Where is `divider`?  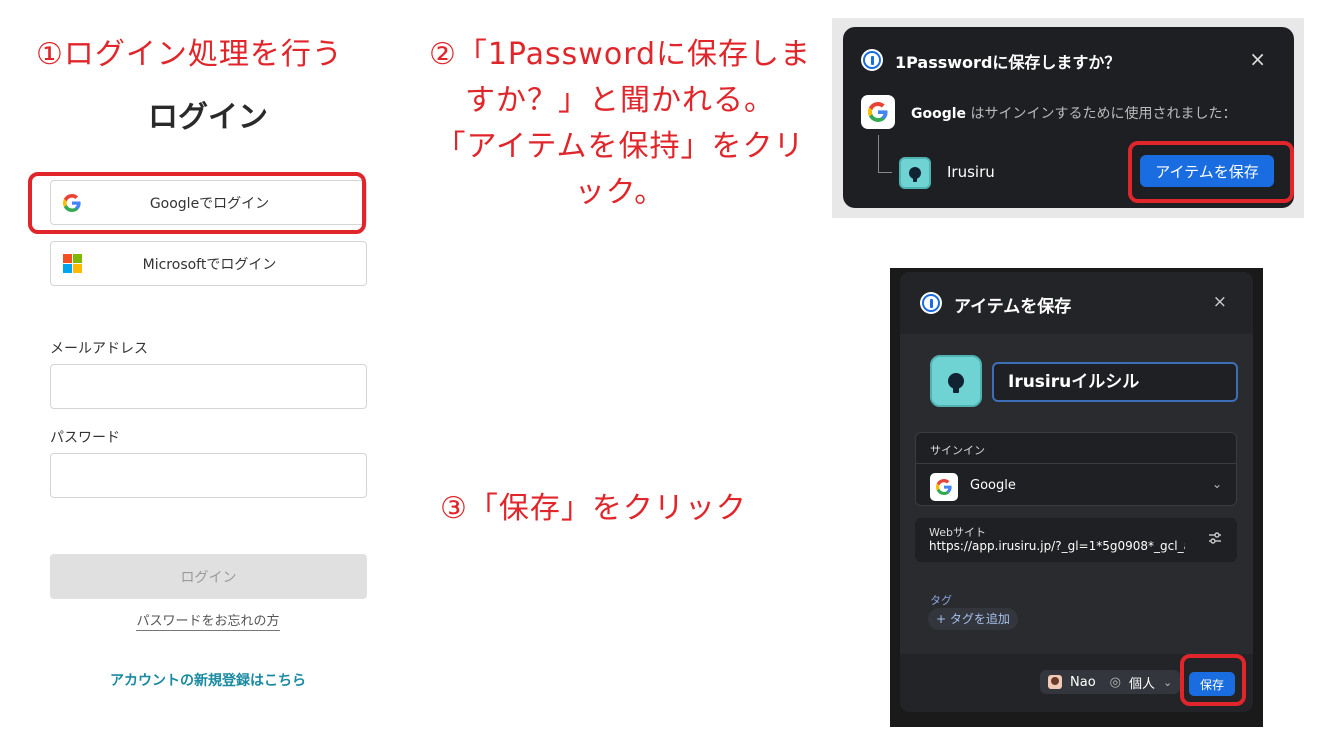 divider is located at coordinates (1076, 463).